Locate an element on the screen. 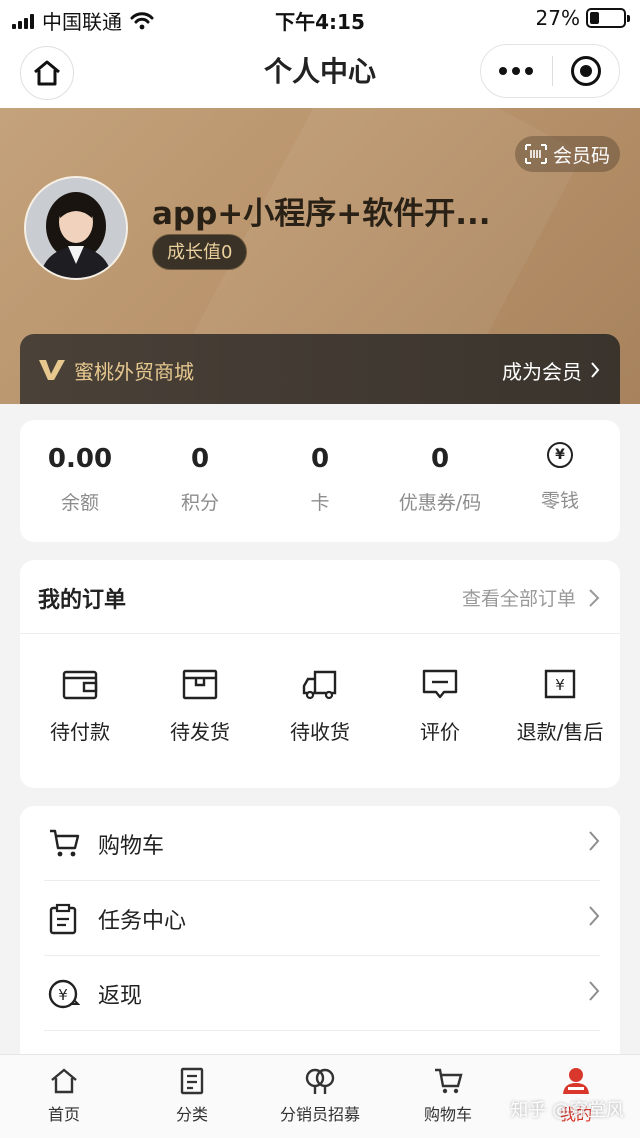 This screenshot has width=640, height=1138. vip-v-icon is located at coordinates (52, 370).